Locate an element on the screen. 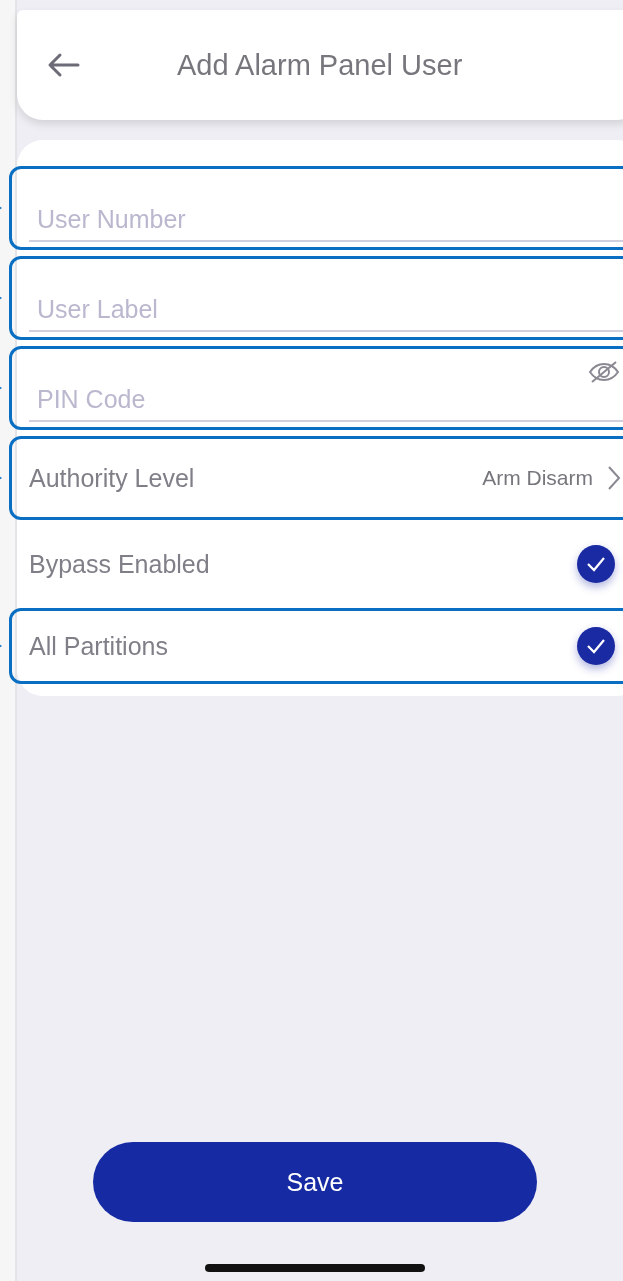 Image resolution: width=623 pixels, height=1281 pixels. row-value: Arm Disarm is located at coordinates (537, 478).